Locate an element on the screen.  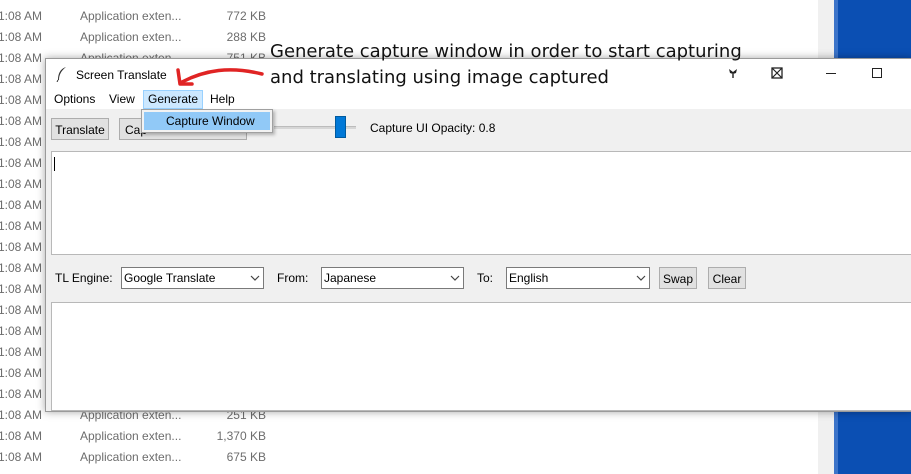
swap-button: Swap is located at coordinates (678, 278).